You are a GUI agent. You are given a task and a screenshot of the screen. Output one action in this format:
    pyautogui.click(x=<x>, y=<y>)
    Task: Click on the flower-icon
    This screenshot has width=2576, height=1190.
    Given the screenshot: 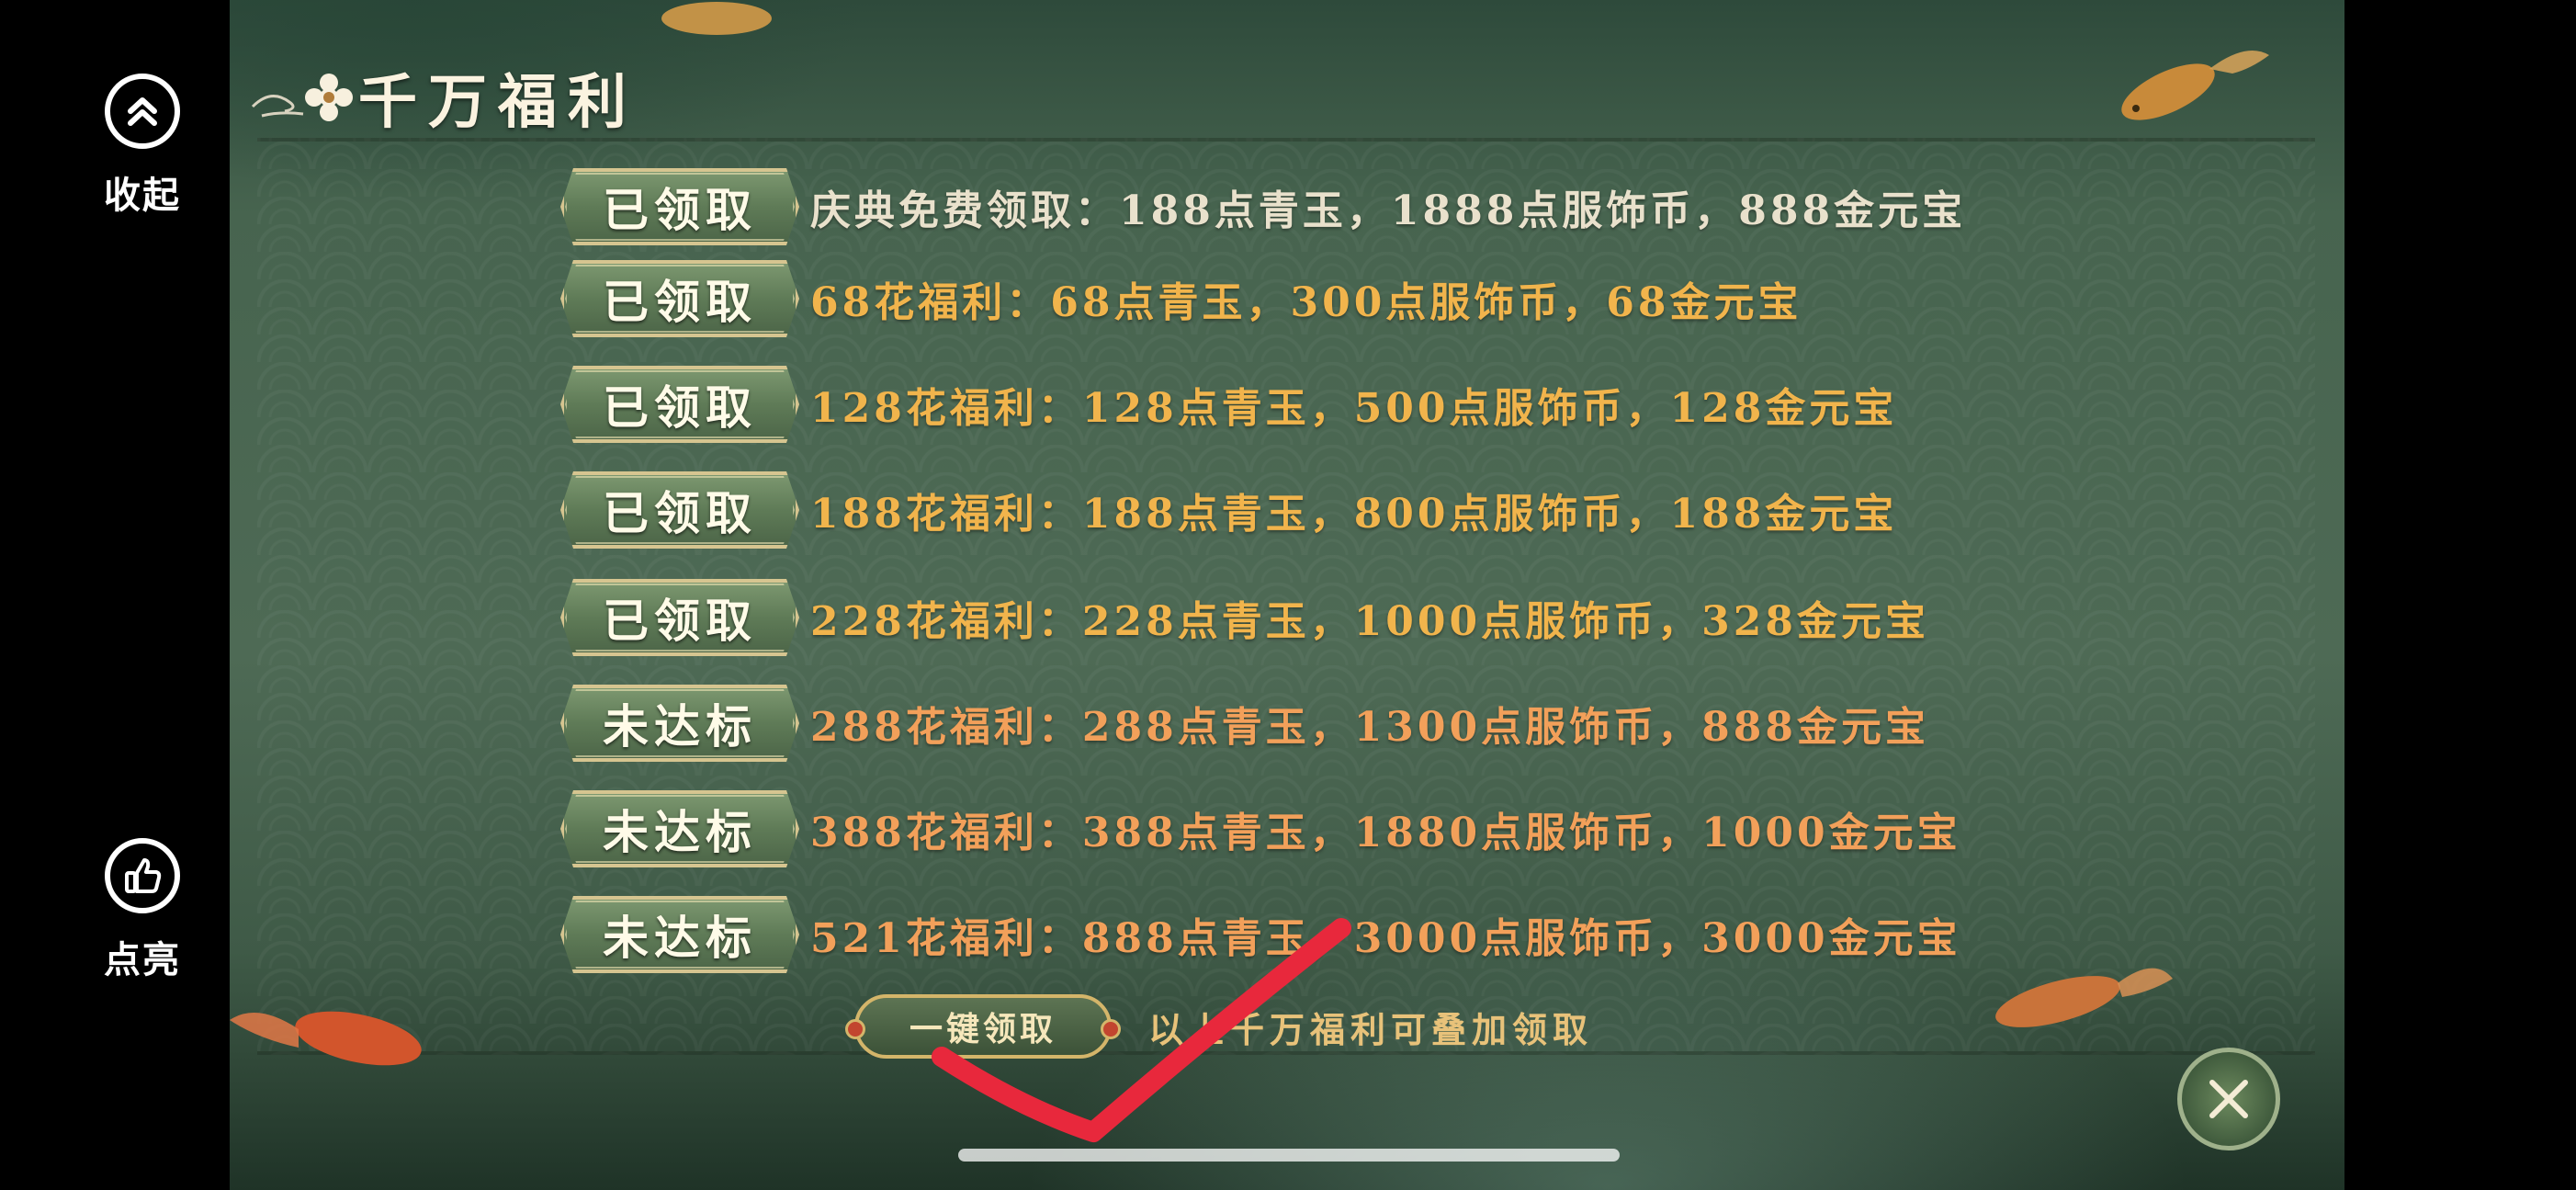 What is the action you would take?
    pyautogui.click(x=302, y=97)
    